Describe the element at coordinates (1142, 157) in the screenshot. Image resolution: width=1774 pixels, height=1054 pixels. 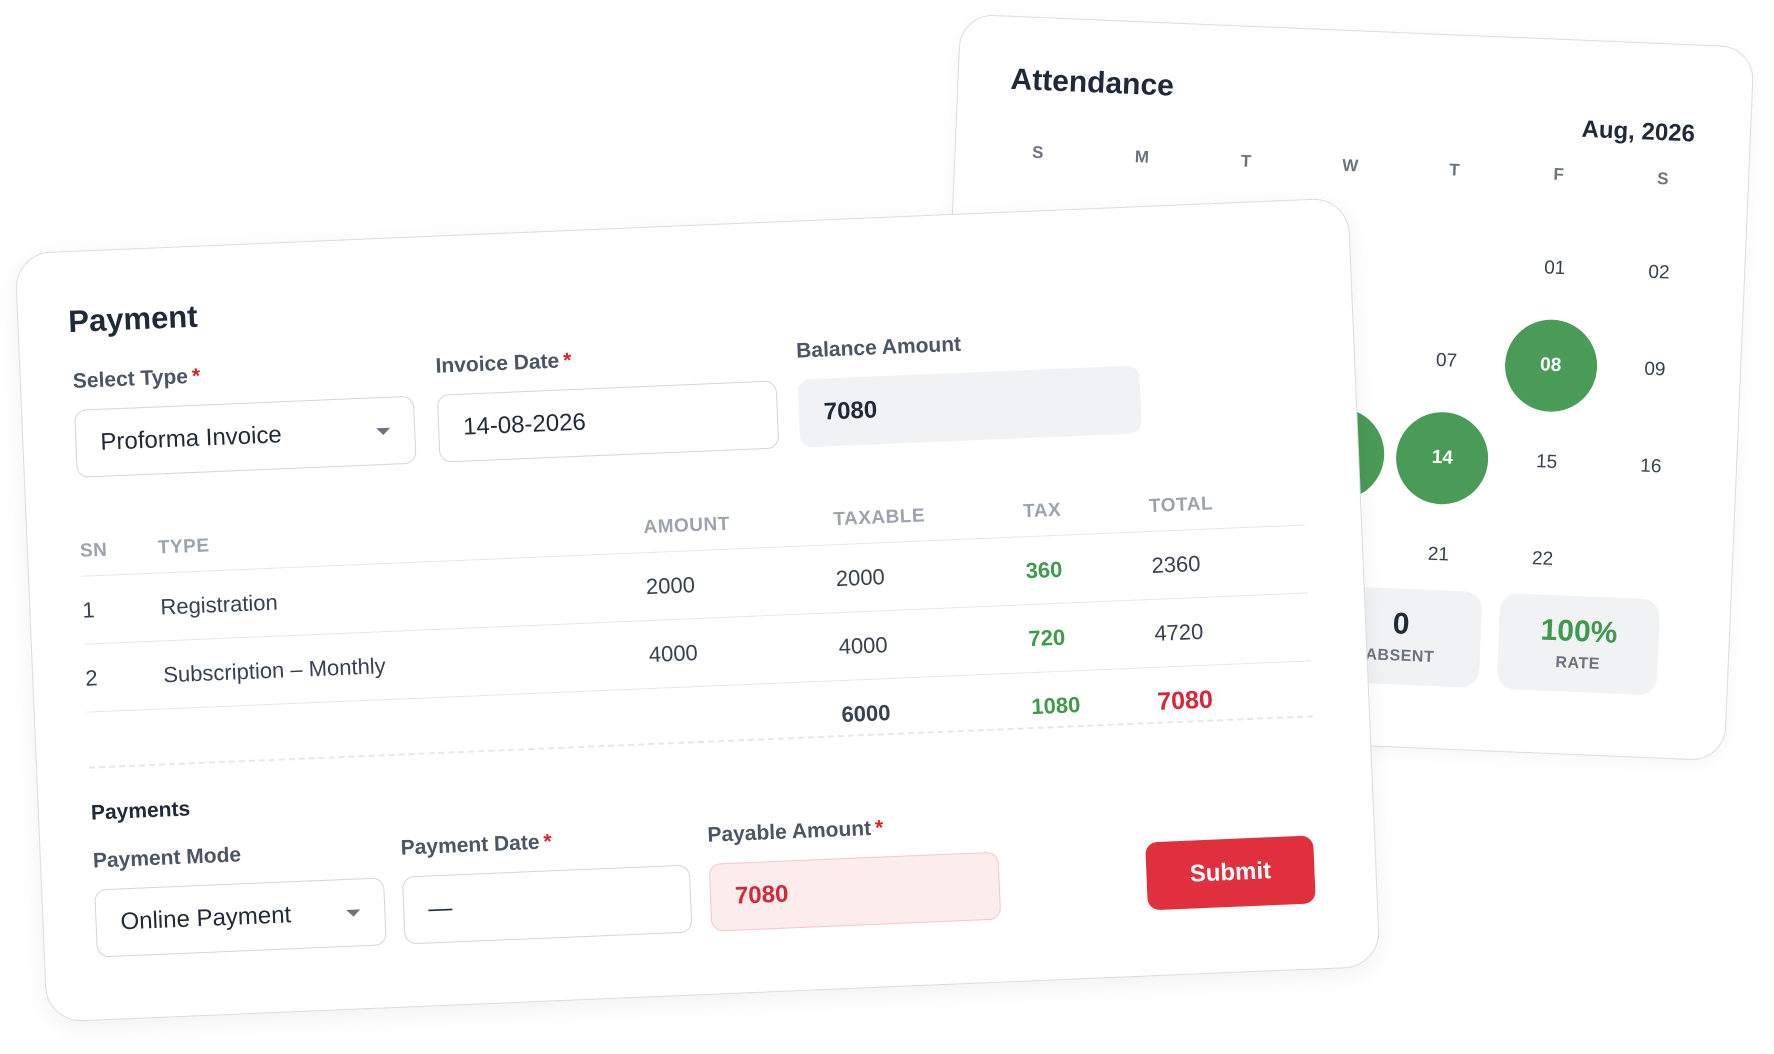
I see `weekday-label: M` at that location.